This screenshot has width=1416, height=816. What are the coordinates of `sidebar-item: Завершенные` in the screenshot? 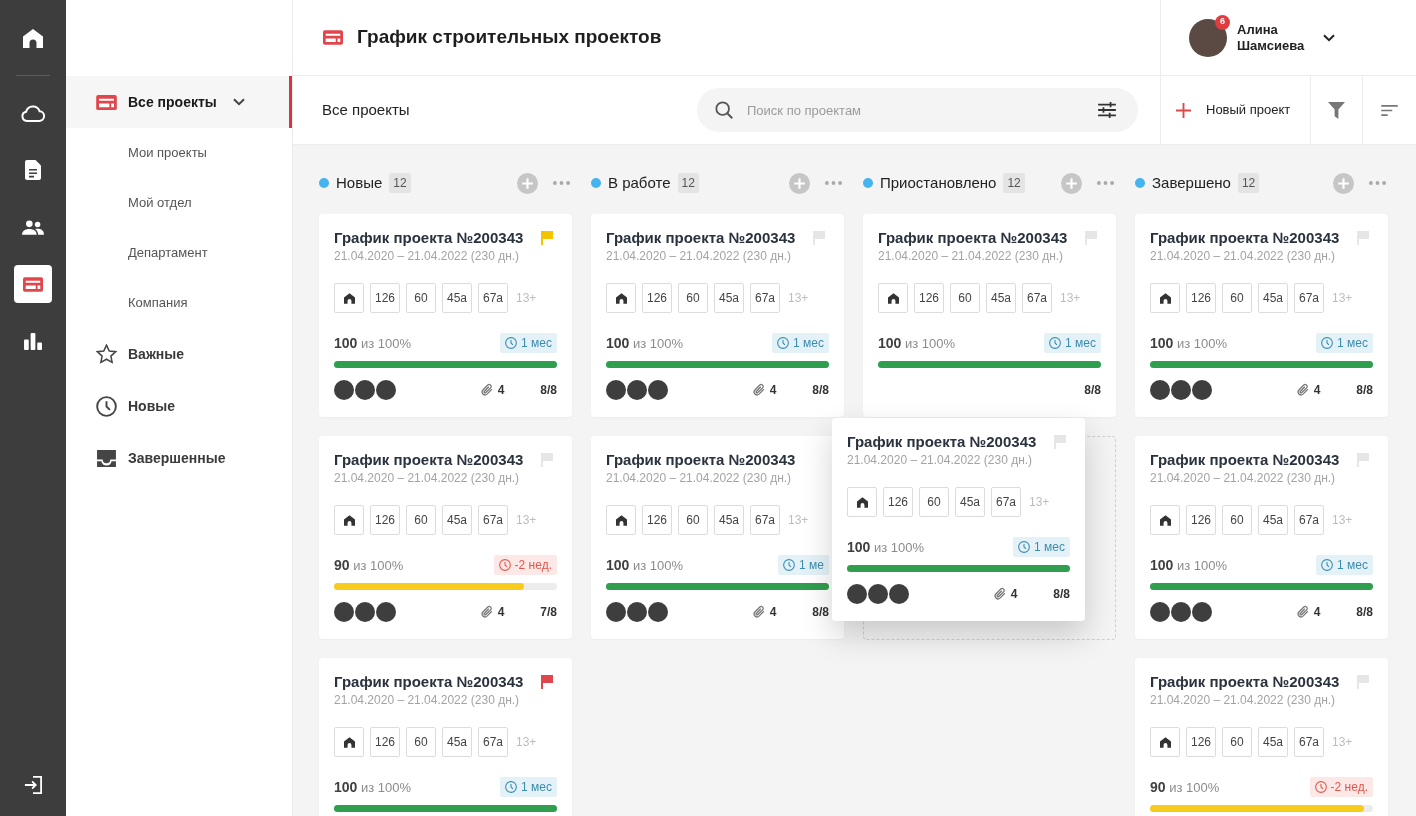 It's located at (179, 458).